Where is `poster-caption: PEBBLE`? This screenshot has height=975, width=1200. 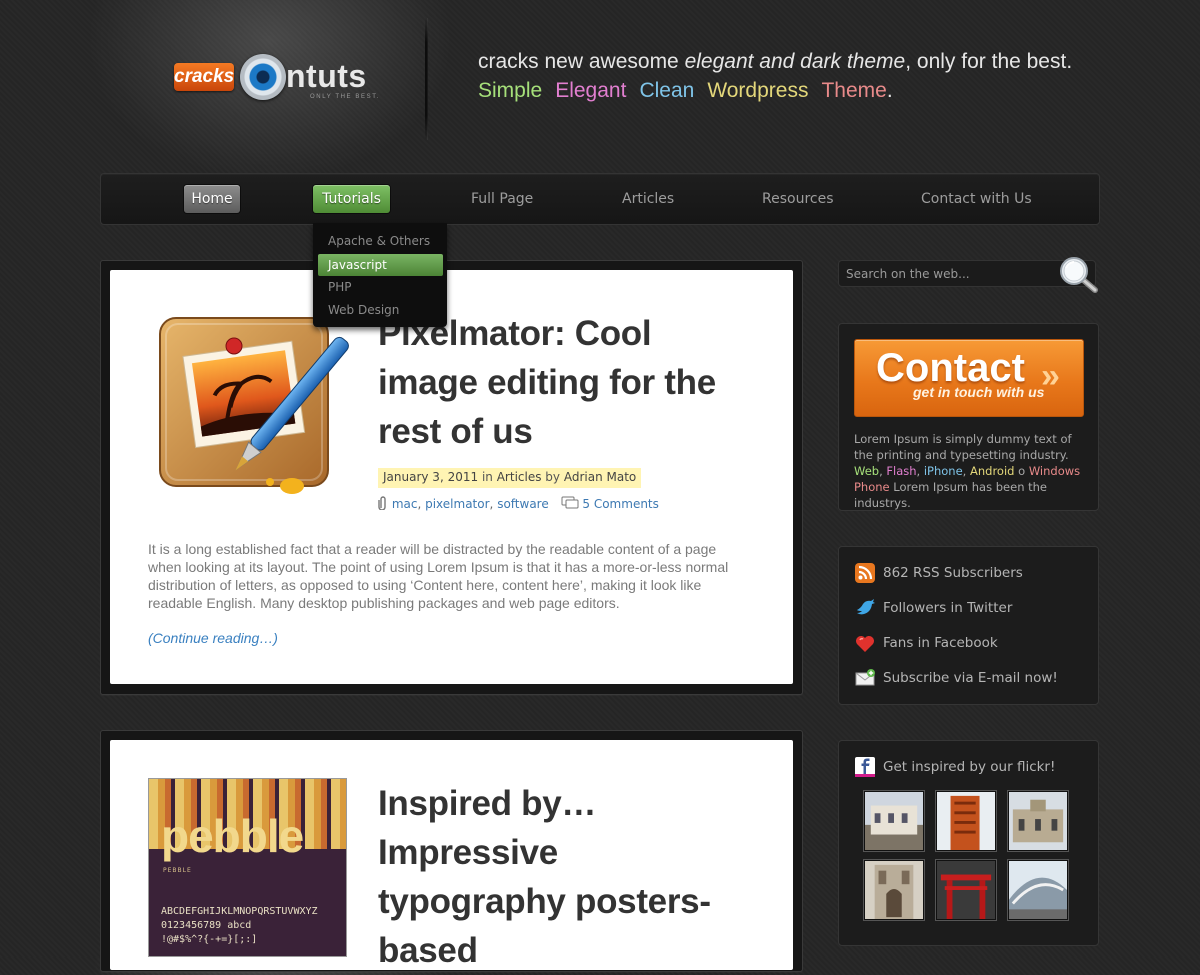 poster-caption: PEBBLE is located at coordinates (177, 870).